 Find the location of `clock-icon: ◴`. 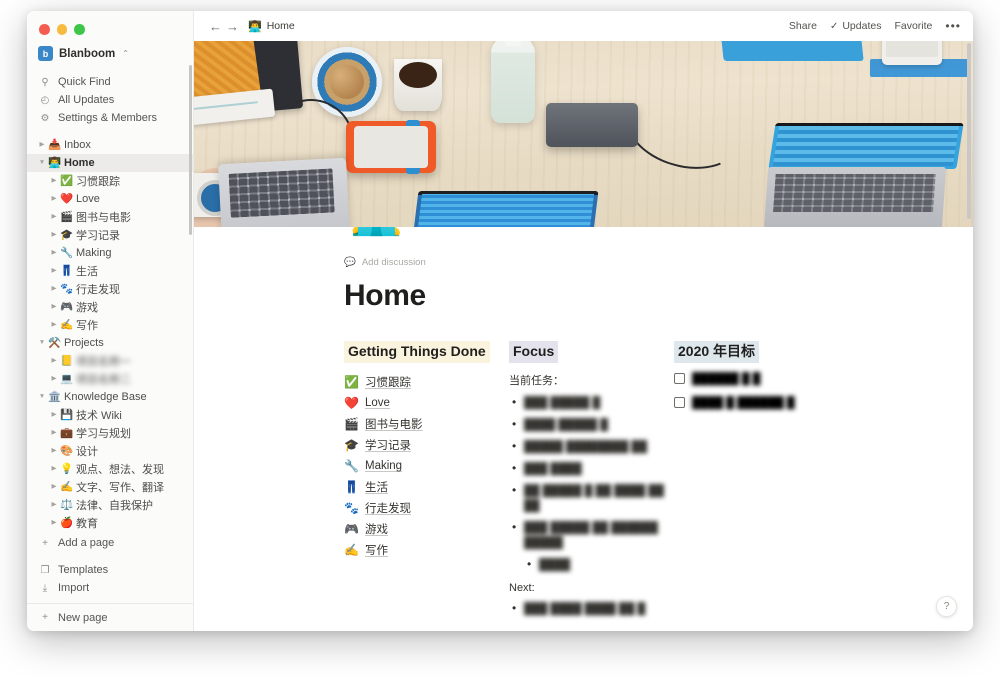

clock-icon: ◴ is located at coordinates (45, 100).